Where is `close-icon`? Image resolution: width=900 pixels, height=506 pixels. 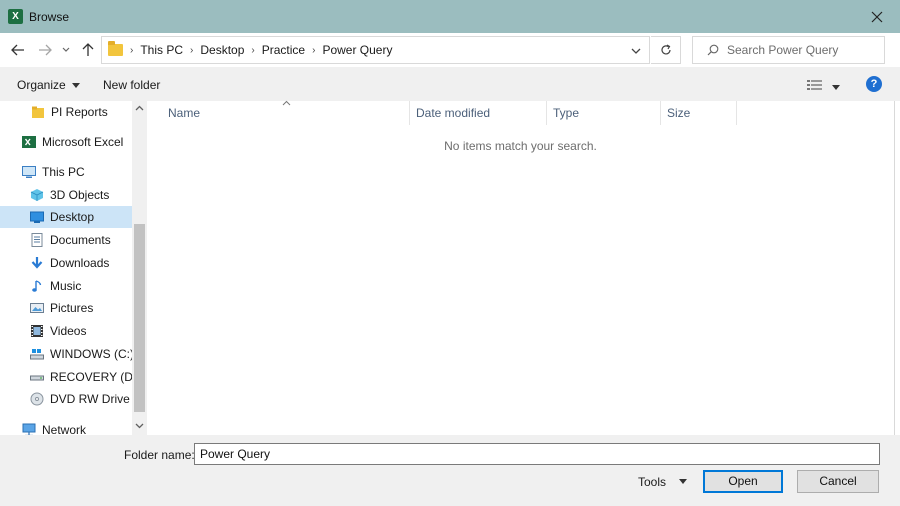 close-icon is located at coordinates (877, 16).